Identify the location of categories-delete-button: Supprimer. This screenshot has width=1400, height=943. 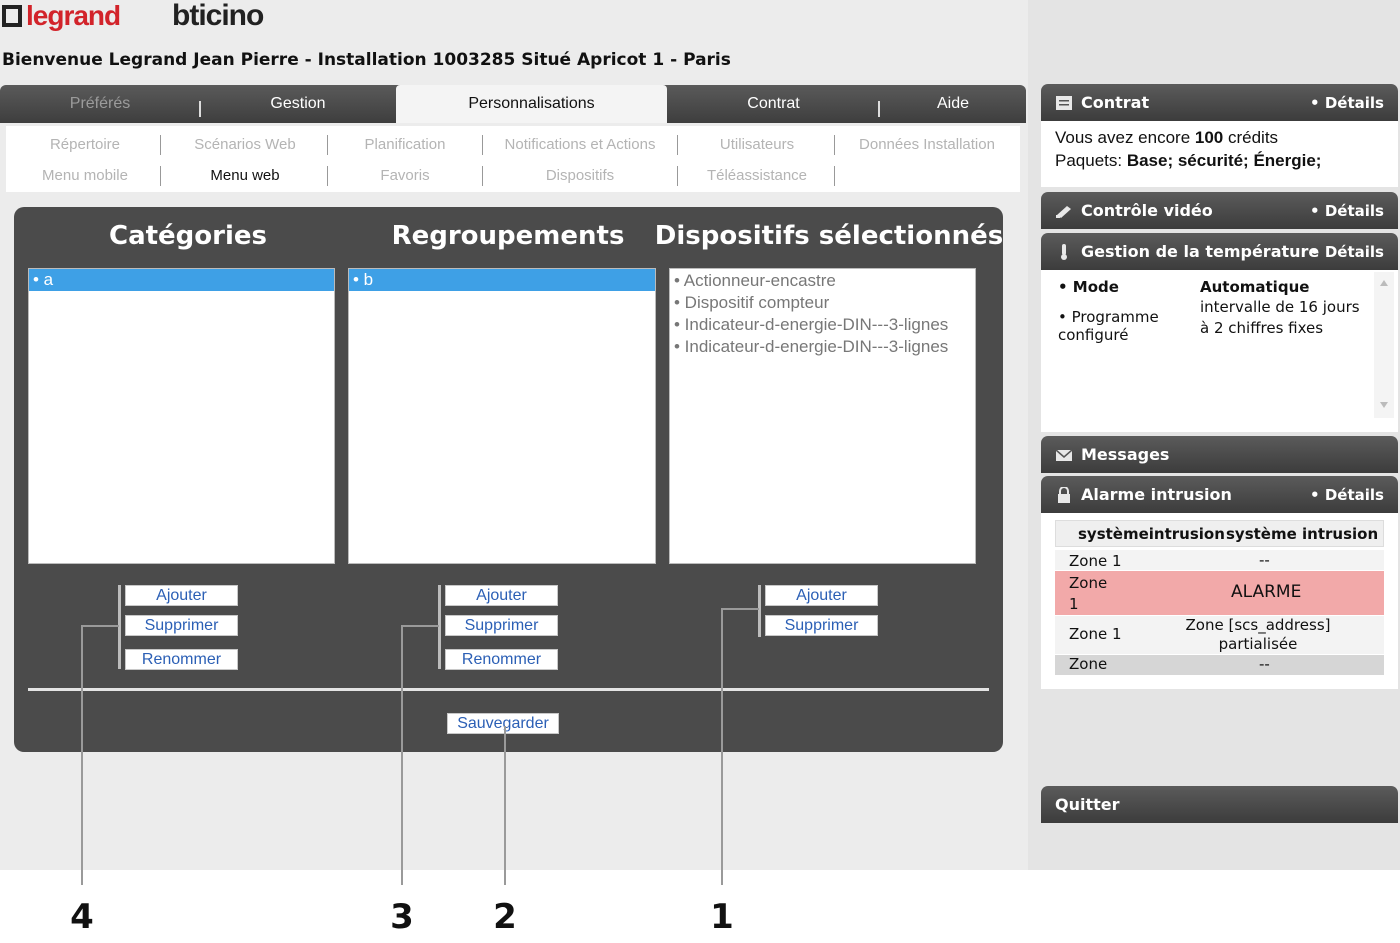
(181, 625).